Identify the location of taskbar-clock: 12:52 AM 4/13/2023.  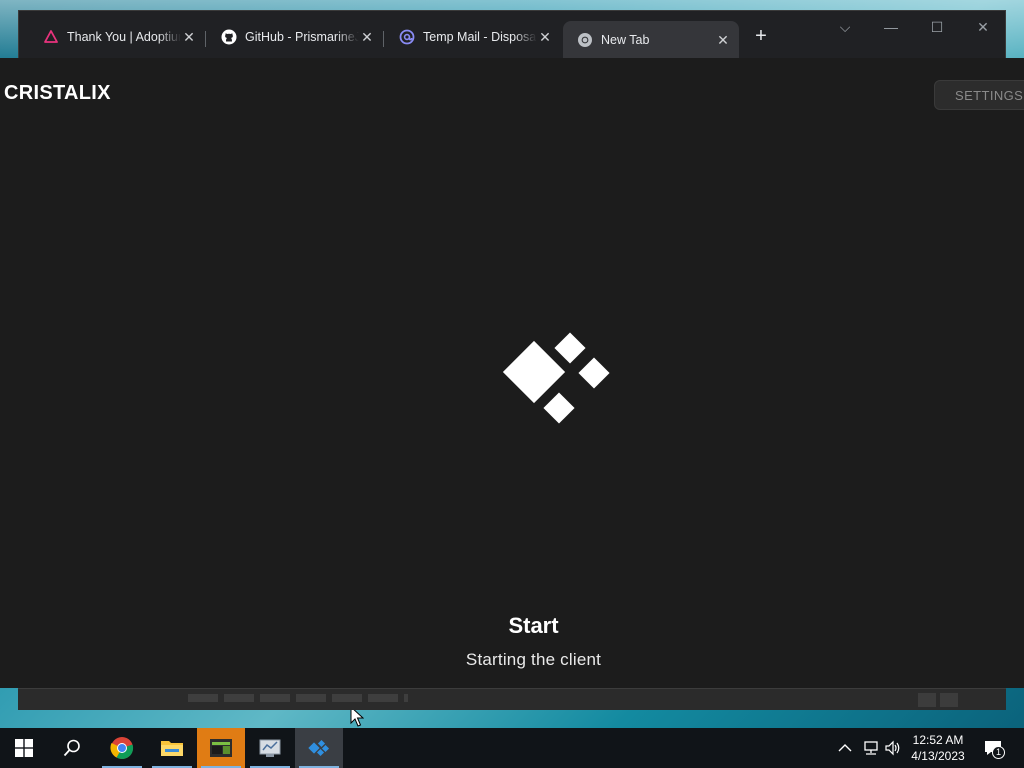
(938, 748).